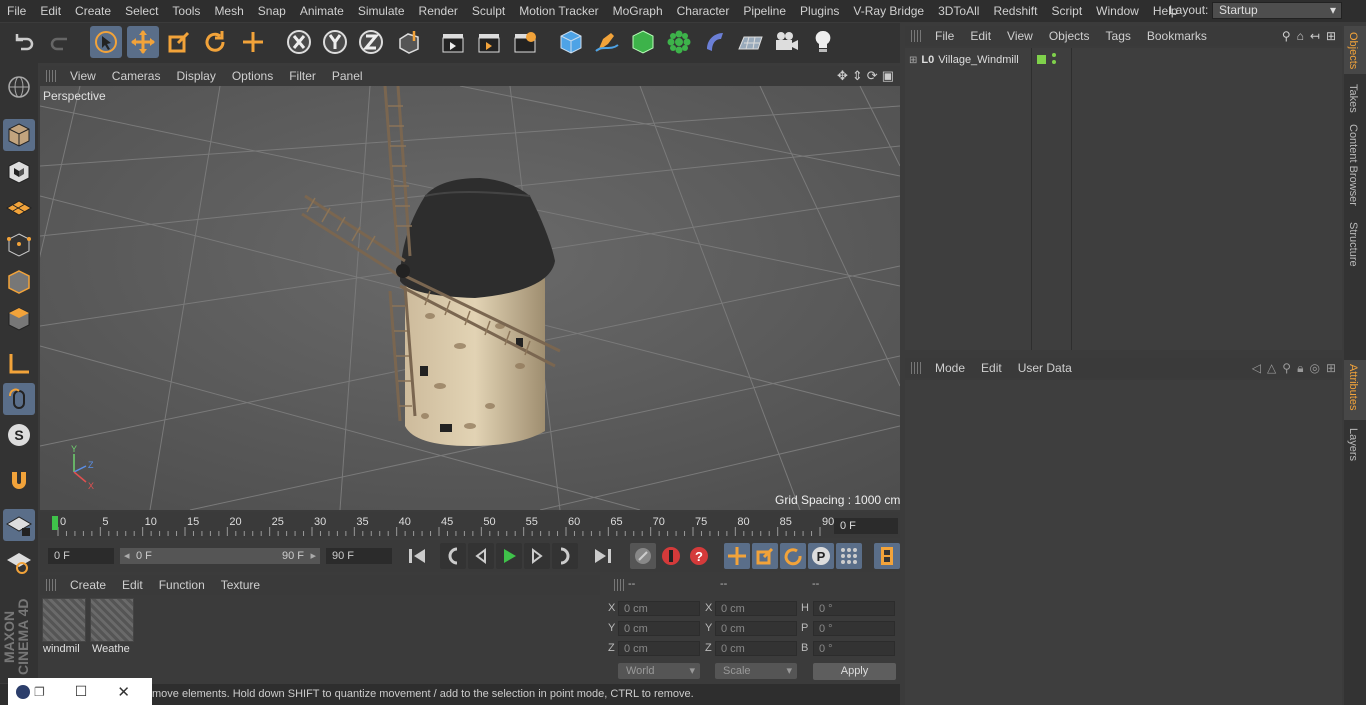 This screenshot has height=705, width=1366. What do you see at coordinates (88, 585) in the screenshot?
I see `material-menu-create: Create` at bounding box center [88, 585].